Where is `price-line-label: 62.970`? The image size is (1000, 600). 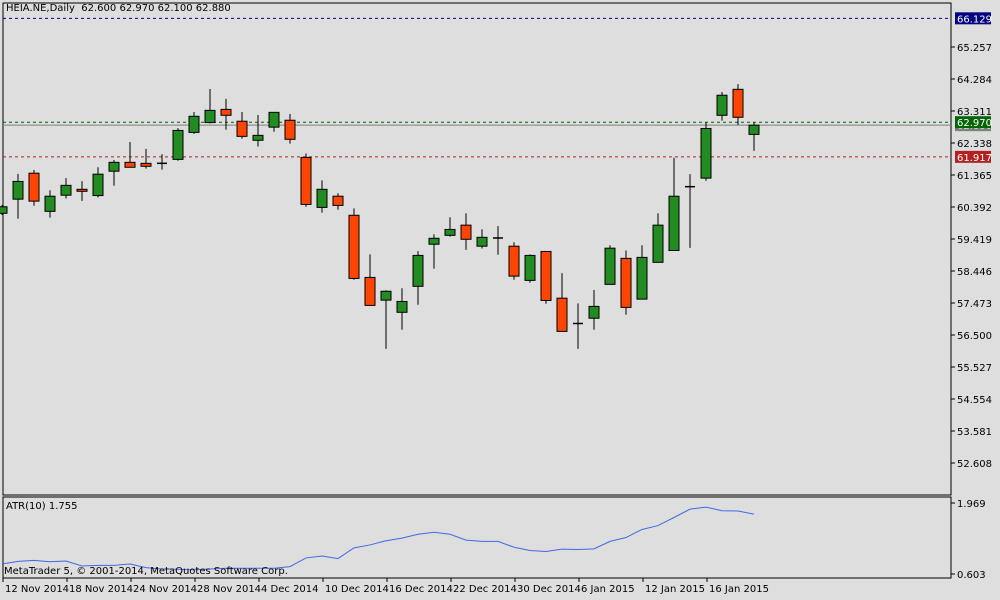 price-line-label: 62.970 is located at coordinates (974, 123).